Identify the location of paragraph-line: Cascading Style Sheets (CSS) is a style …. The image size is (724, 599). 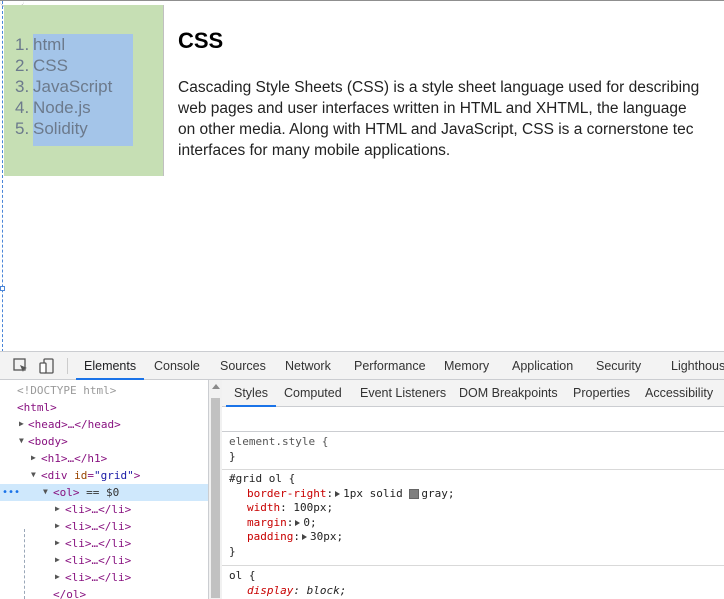
(439, 87).